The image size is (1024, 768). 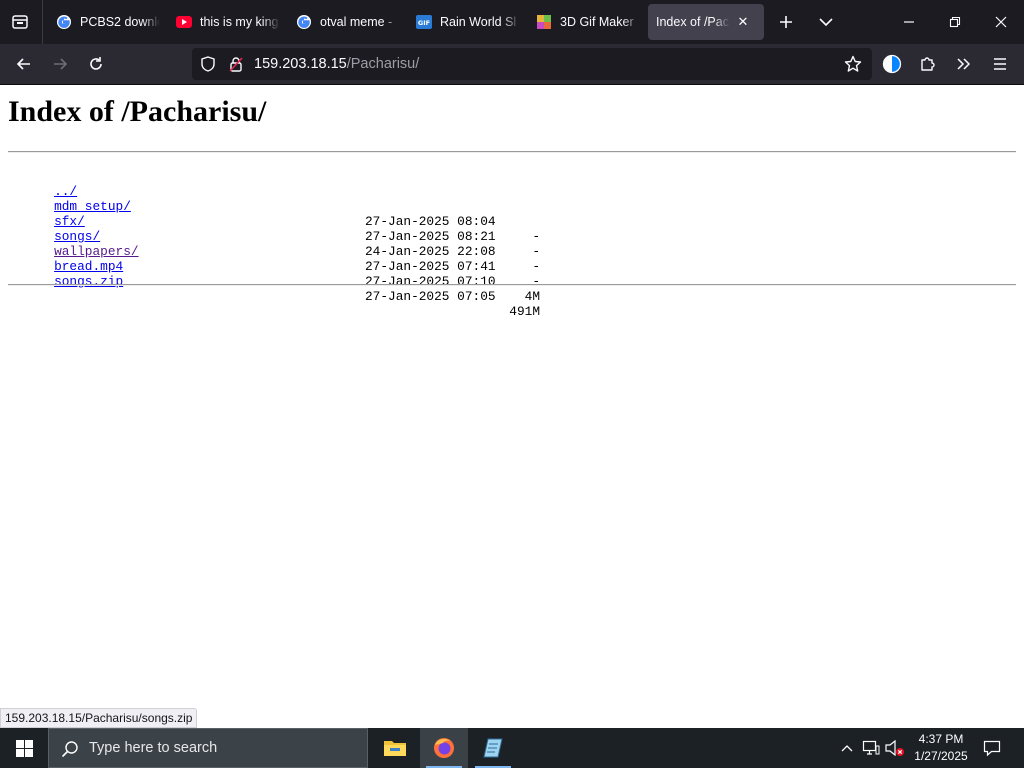 I want to click on notepad-taskbar-button, so click(x=493, y=748).